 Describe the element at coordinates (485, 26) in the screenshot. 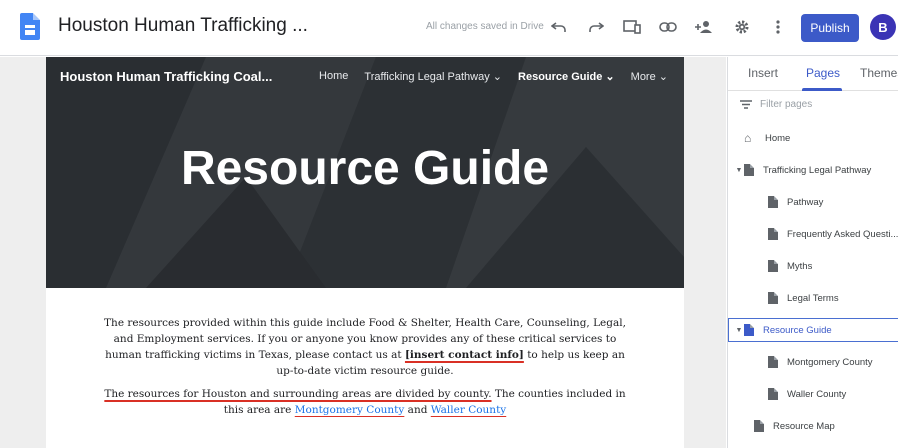

I see `save-status: All changes saved in Drive` at that location.